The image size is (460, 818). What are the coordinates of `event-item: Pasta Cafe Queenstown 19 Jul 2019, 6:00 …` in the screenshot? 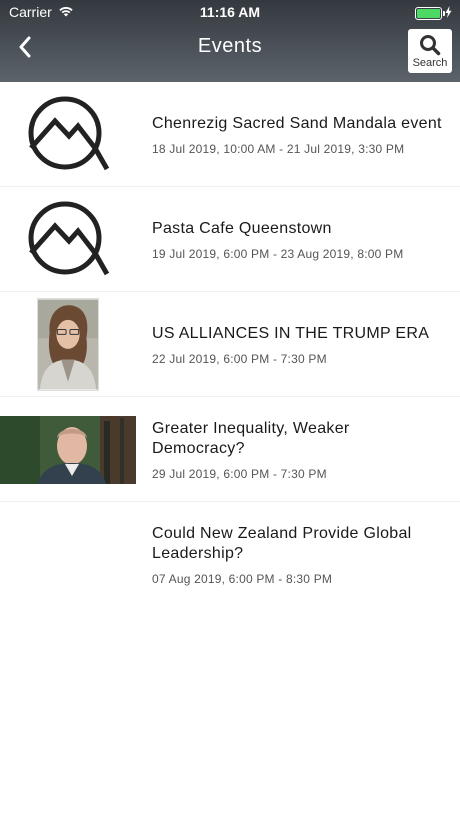 It's located at (230, 239).